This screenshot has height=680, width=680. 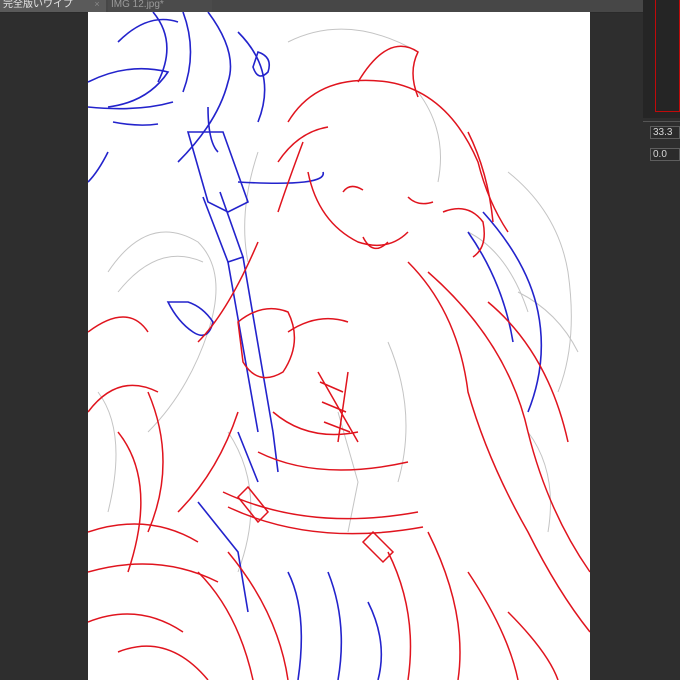 What do you see at coordinates (38, 5) in the screenshot?
I see `tab-label: 完全版いワイプ` at bounding box center [38, 5].